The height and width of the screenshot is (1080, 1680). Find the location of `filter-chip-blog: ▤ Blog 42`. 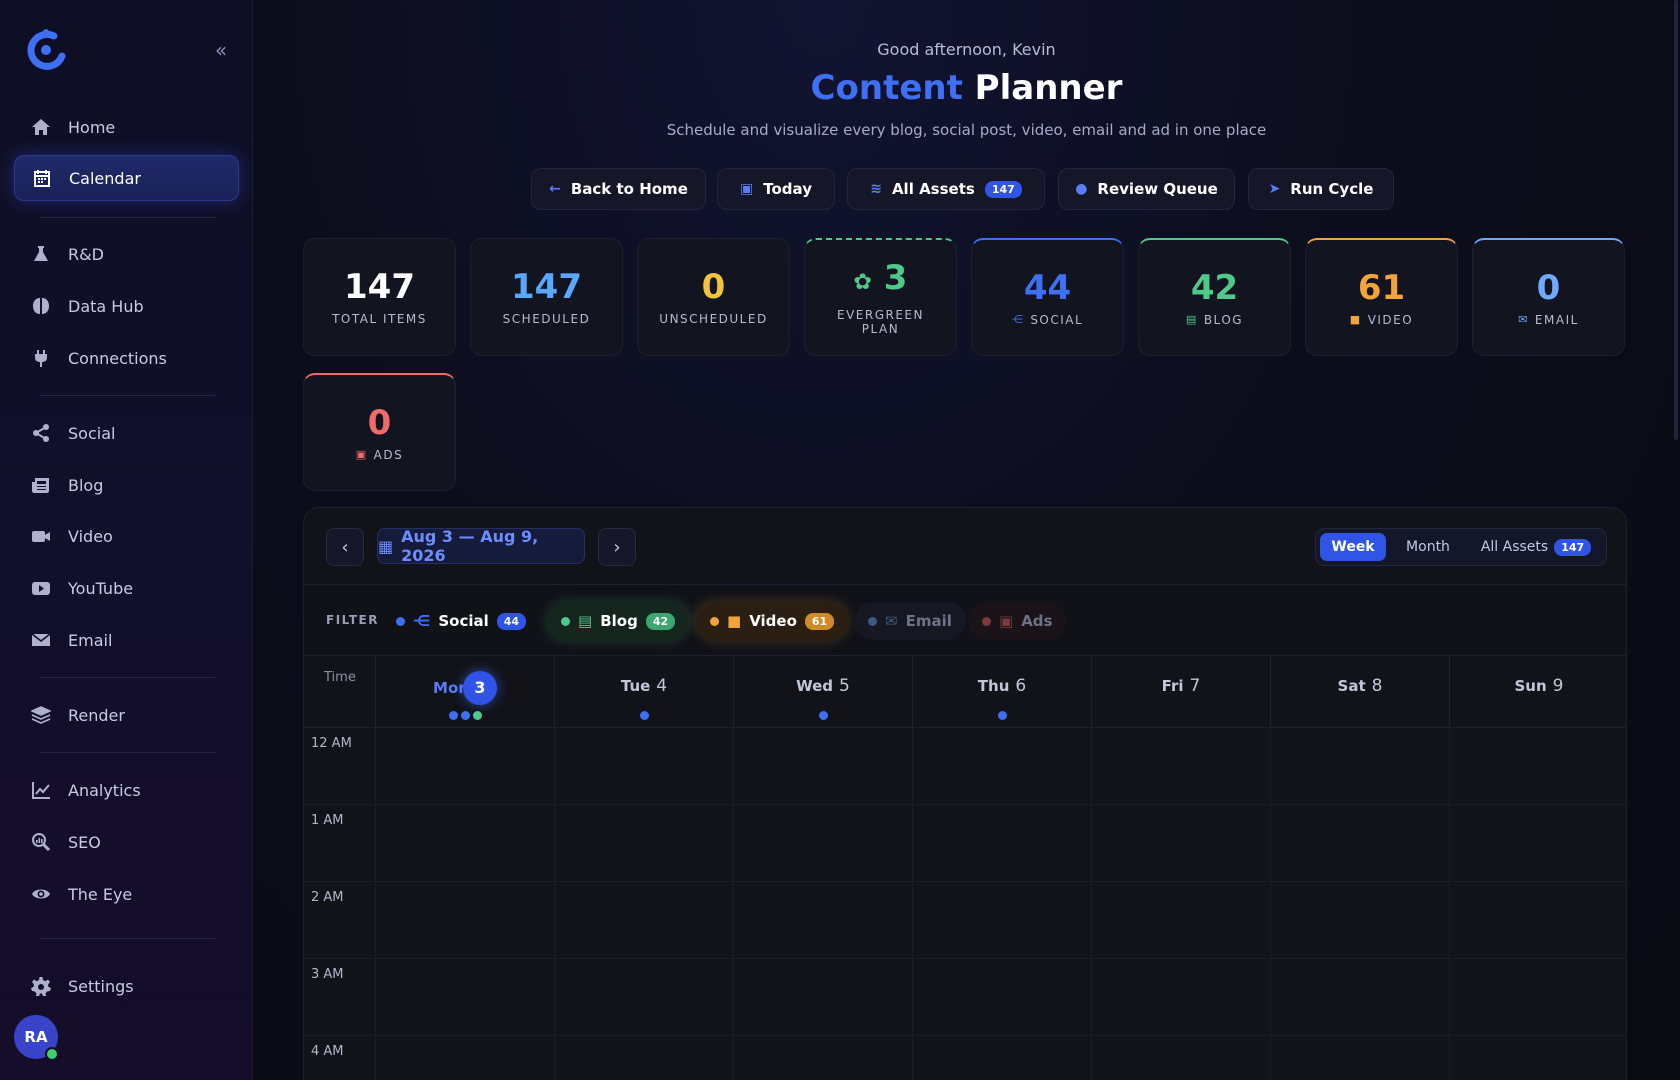

filter-chip-blog: ▤ Blog 42 is located at coordinates (618, 621).